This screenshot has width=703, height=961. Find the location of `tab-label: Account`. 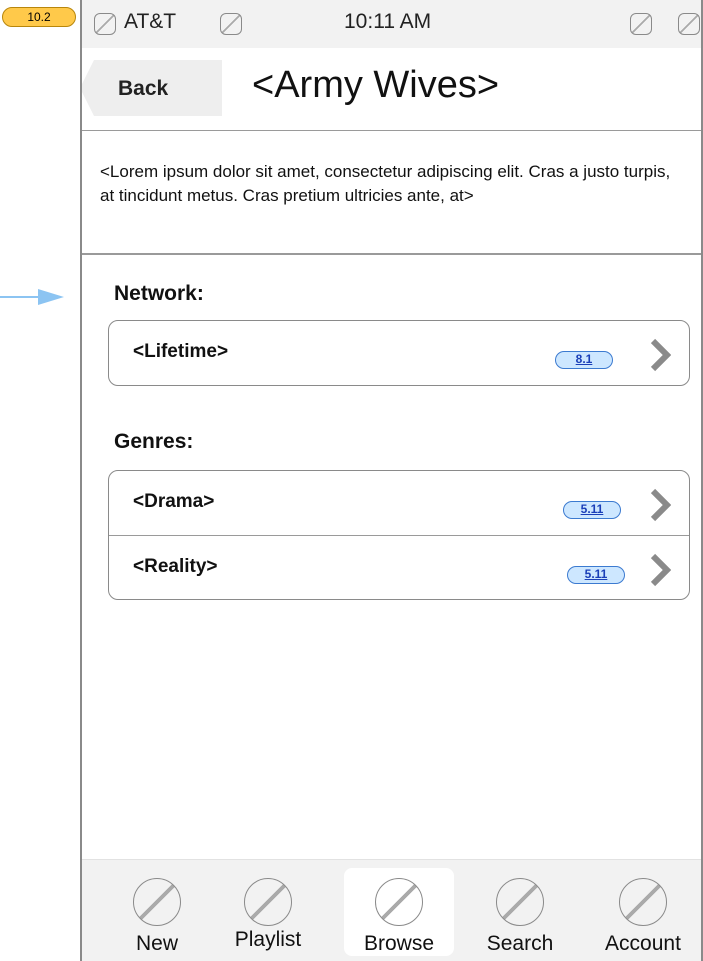

tab-label: Account is located at coordinates (643, 943).